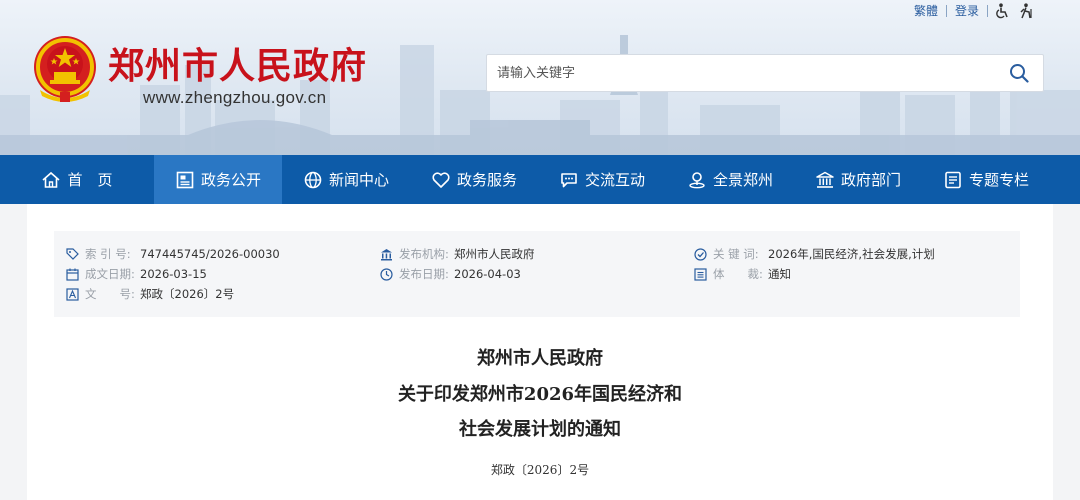 The image size is (1080, 500). I want to click on search-icon, so click(1019, 73).